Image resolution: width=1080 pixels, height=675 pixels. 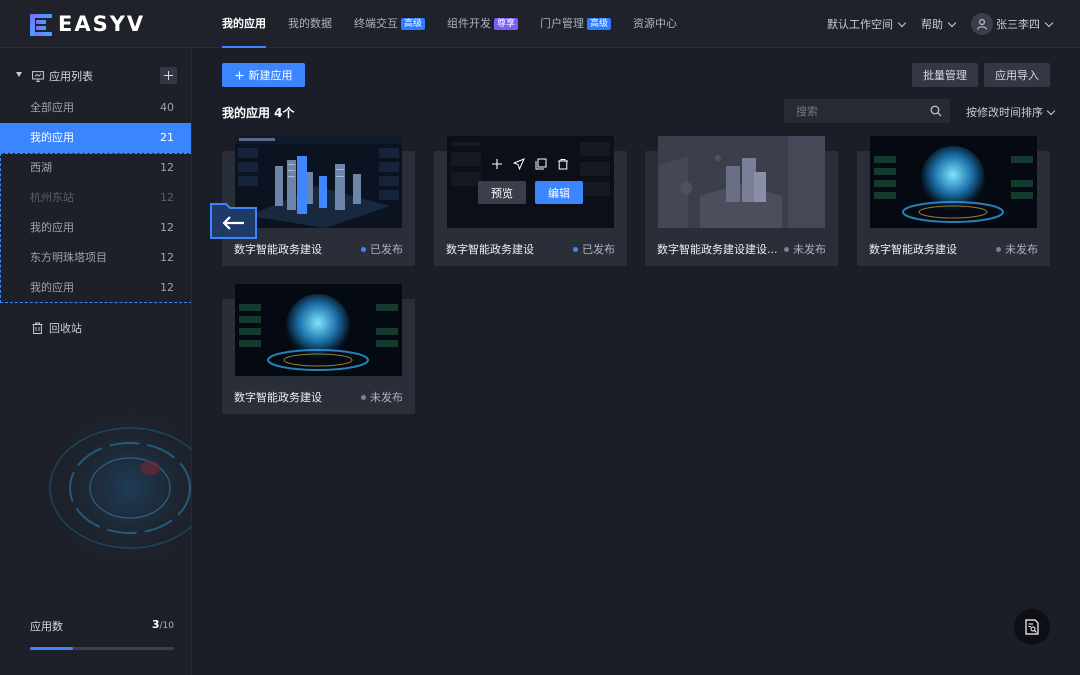 I want to click on move-icon, so click(x=497, y=164).